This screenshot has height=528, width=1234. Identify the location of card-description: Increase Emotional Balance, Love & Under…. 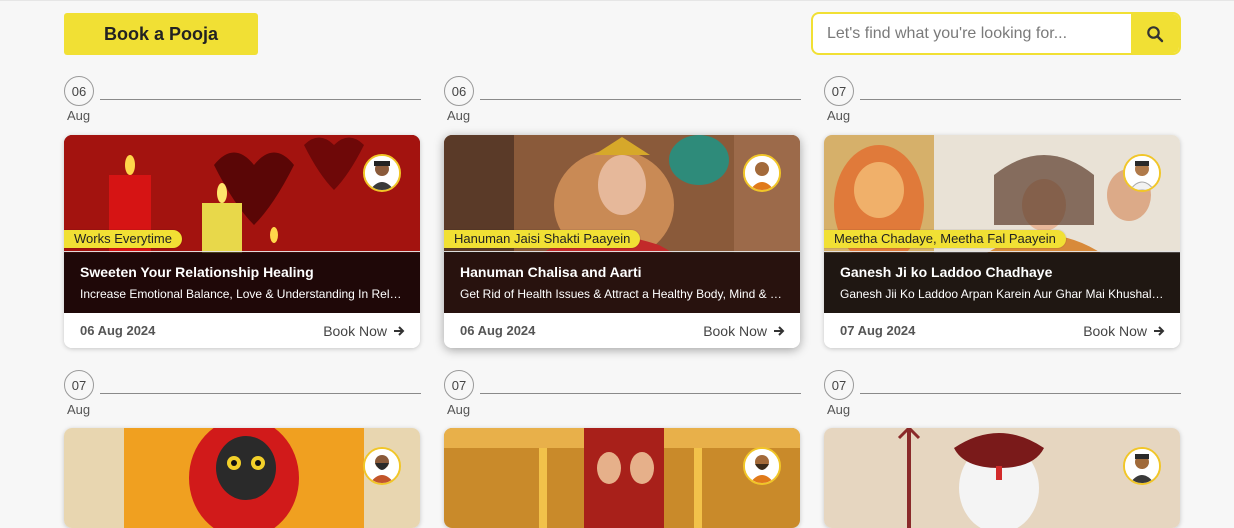
(242, 294).